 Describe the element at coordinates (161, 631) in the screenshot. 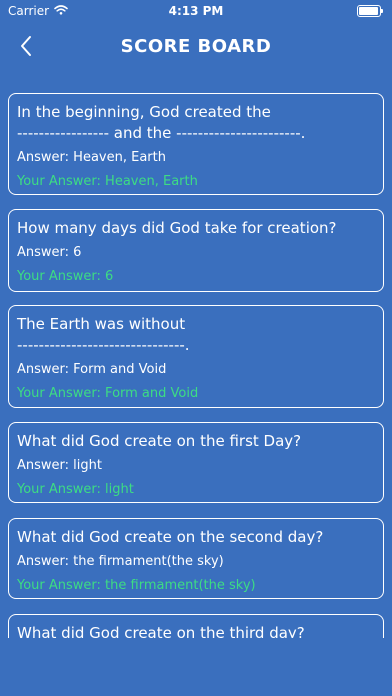

I see `question-text: What did God create on the third day?` at that location.